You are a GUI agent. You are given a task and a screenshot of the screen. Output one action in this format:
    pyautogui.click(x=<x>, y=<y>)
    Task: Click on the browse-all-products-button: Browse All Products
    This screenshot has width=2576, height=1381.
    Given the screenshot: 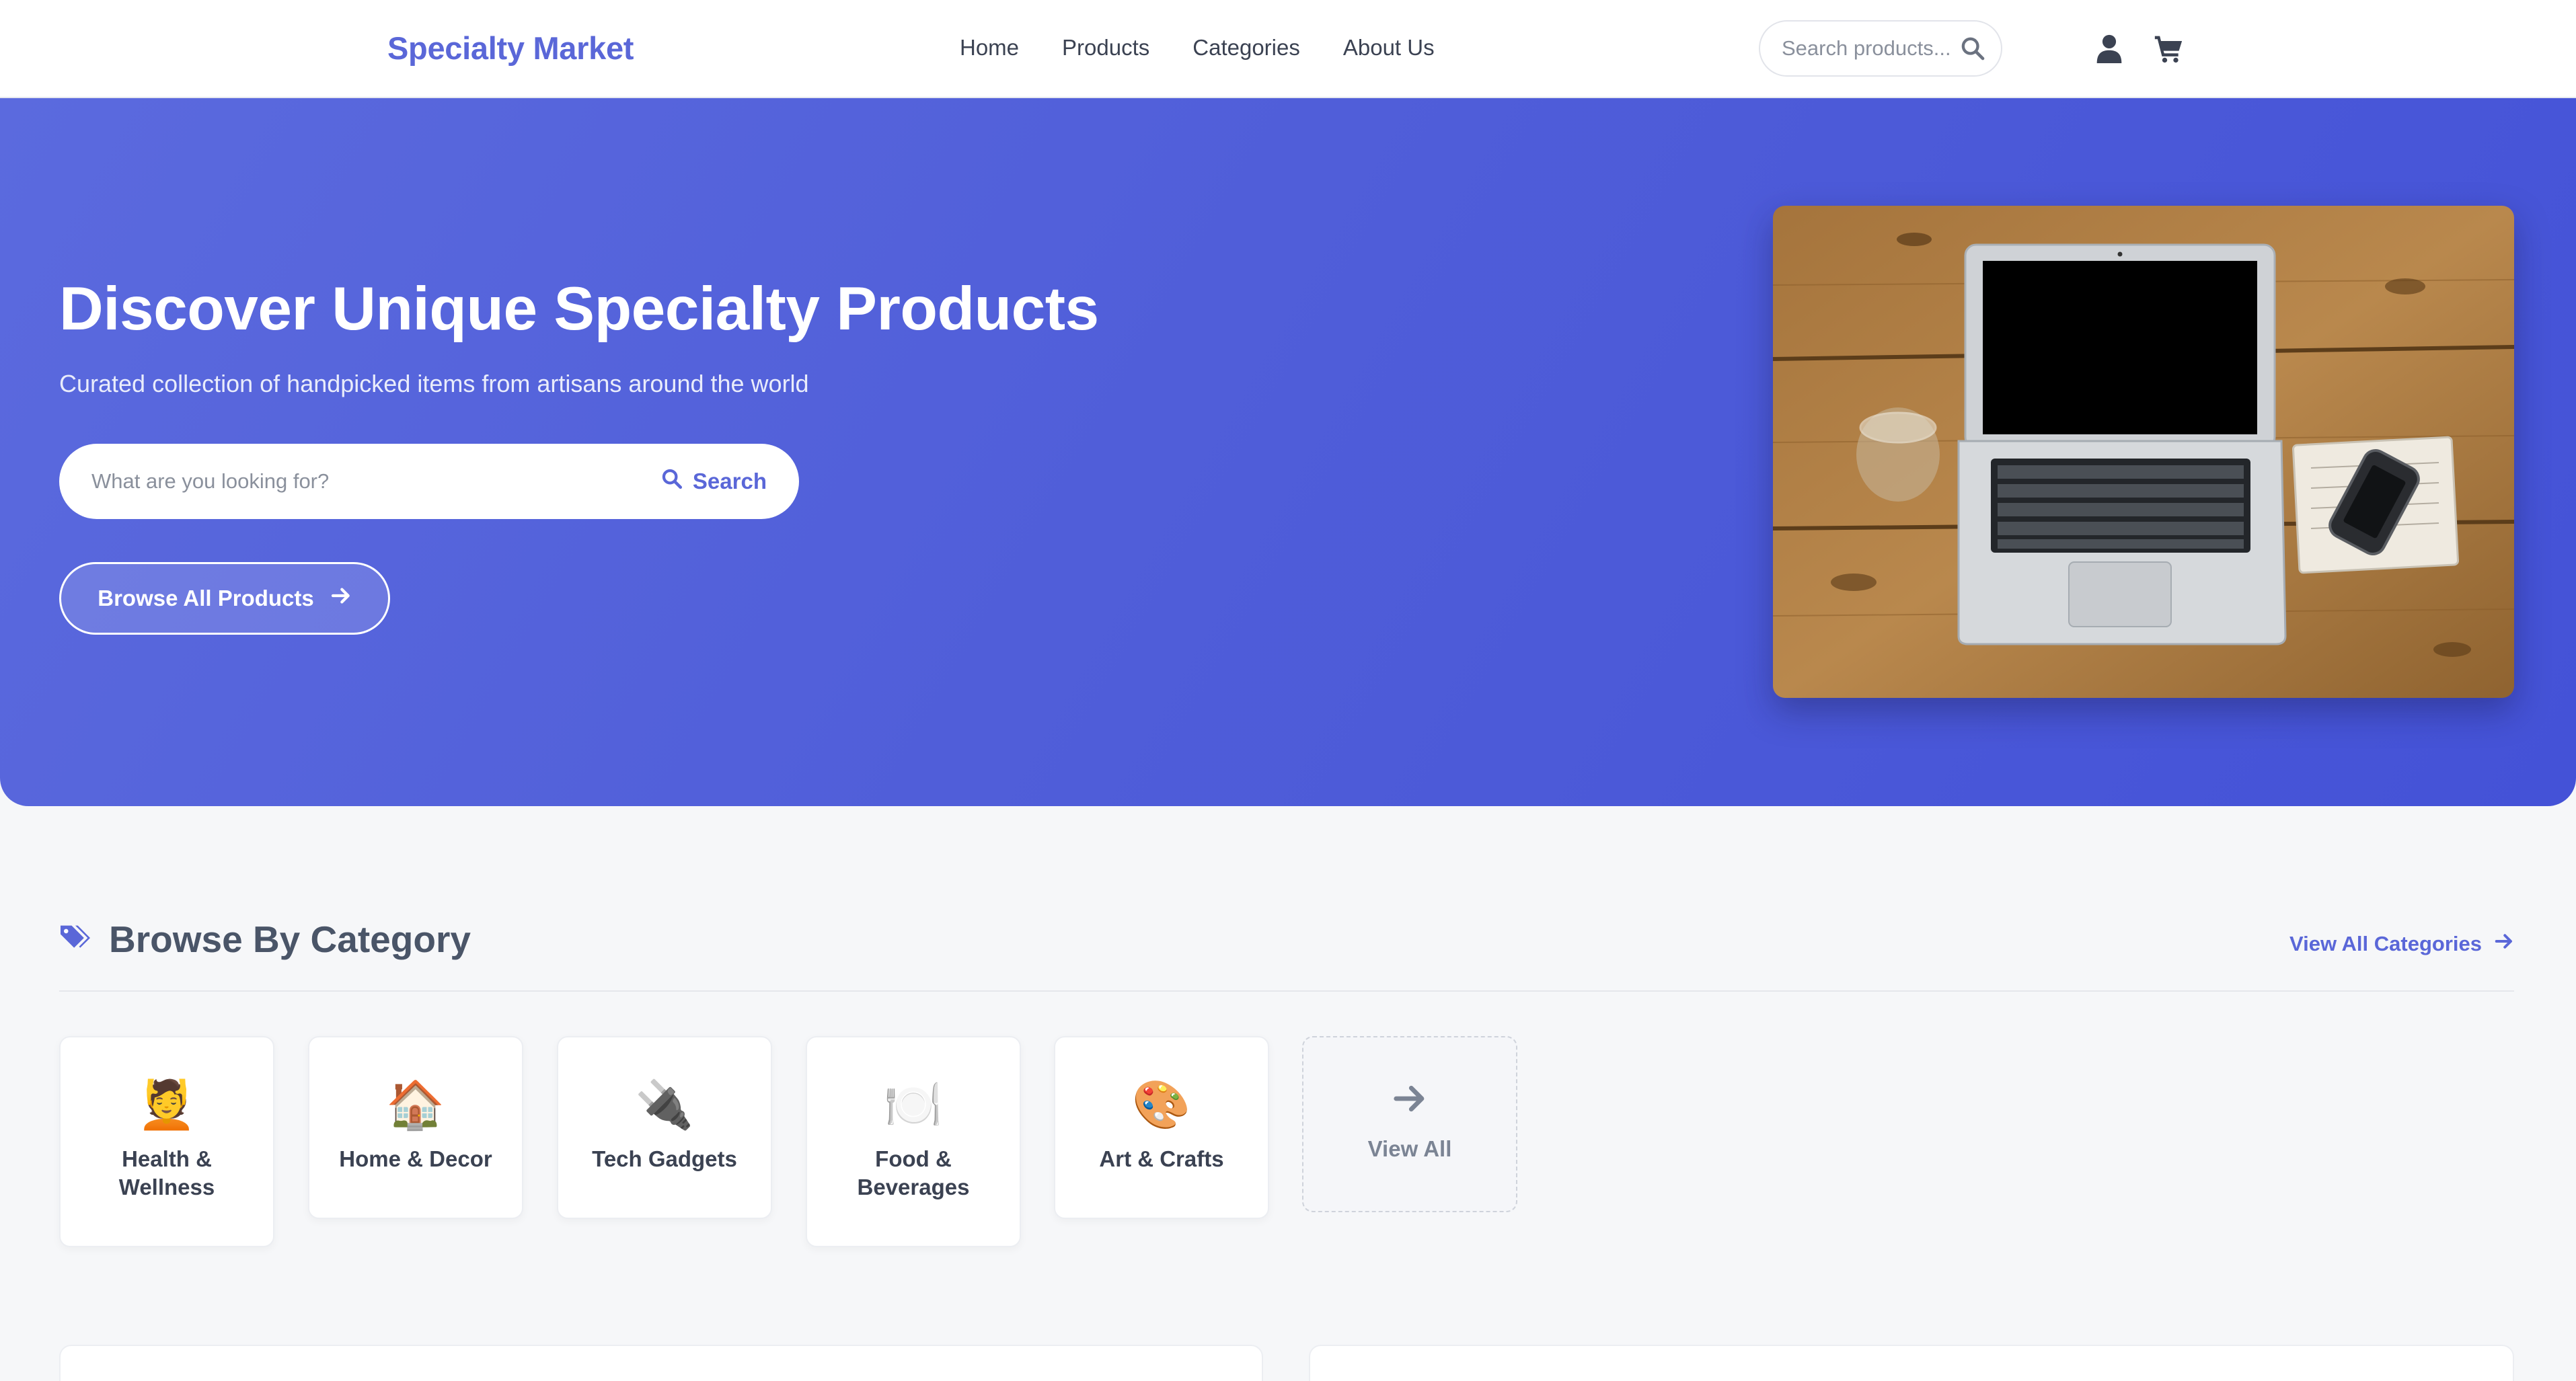 What is the action you would take?
    pyautogui.click(x=224, y=598)
    